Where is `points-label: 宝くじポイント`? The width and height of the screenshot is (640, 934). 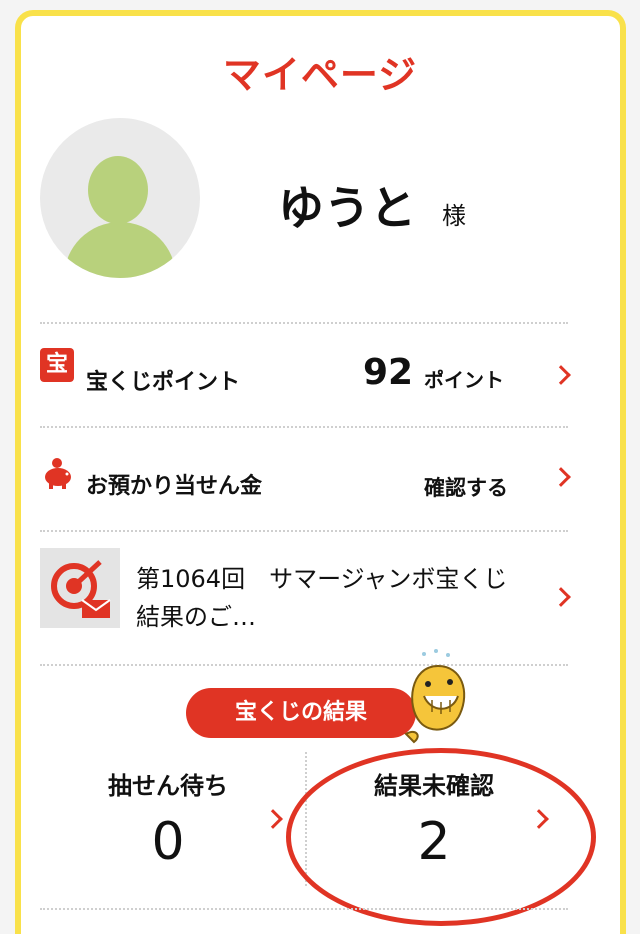 points-label: 宝くじポイント is located at coordinates (163, 380).